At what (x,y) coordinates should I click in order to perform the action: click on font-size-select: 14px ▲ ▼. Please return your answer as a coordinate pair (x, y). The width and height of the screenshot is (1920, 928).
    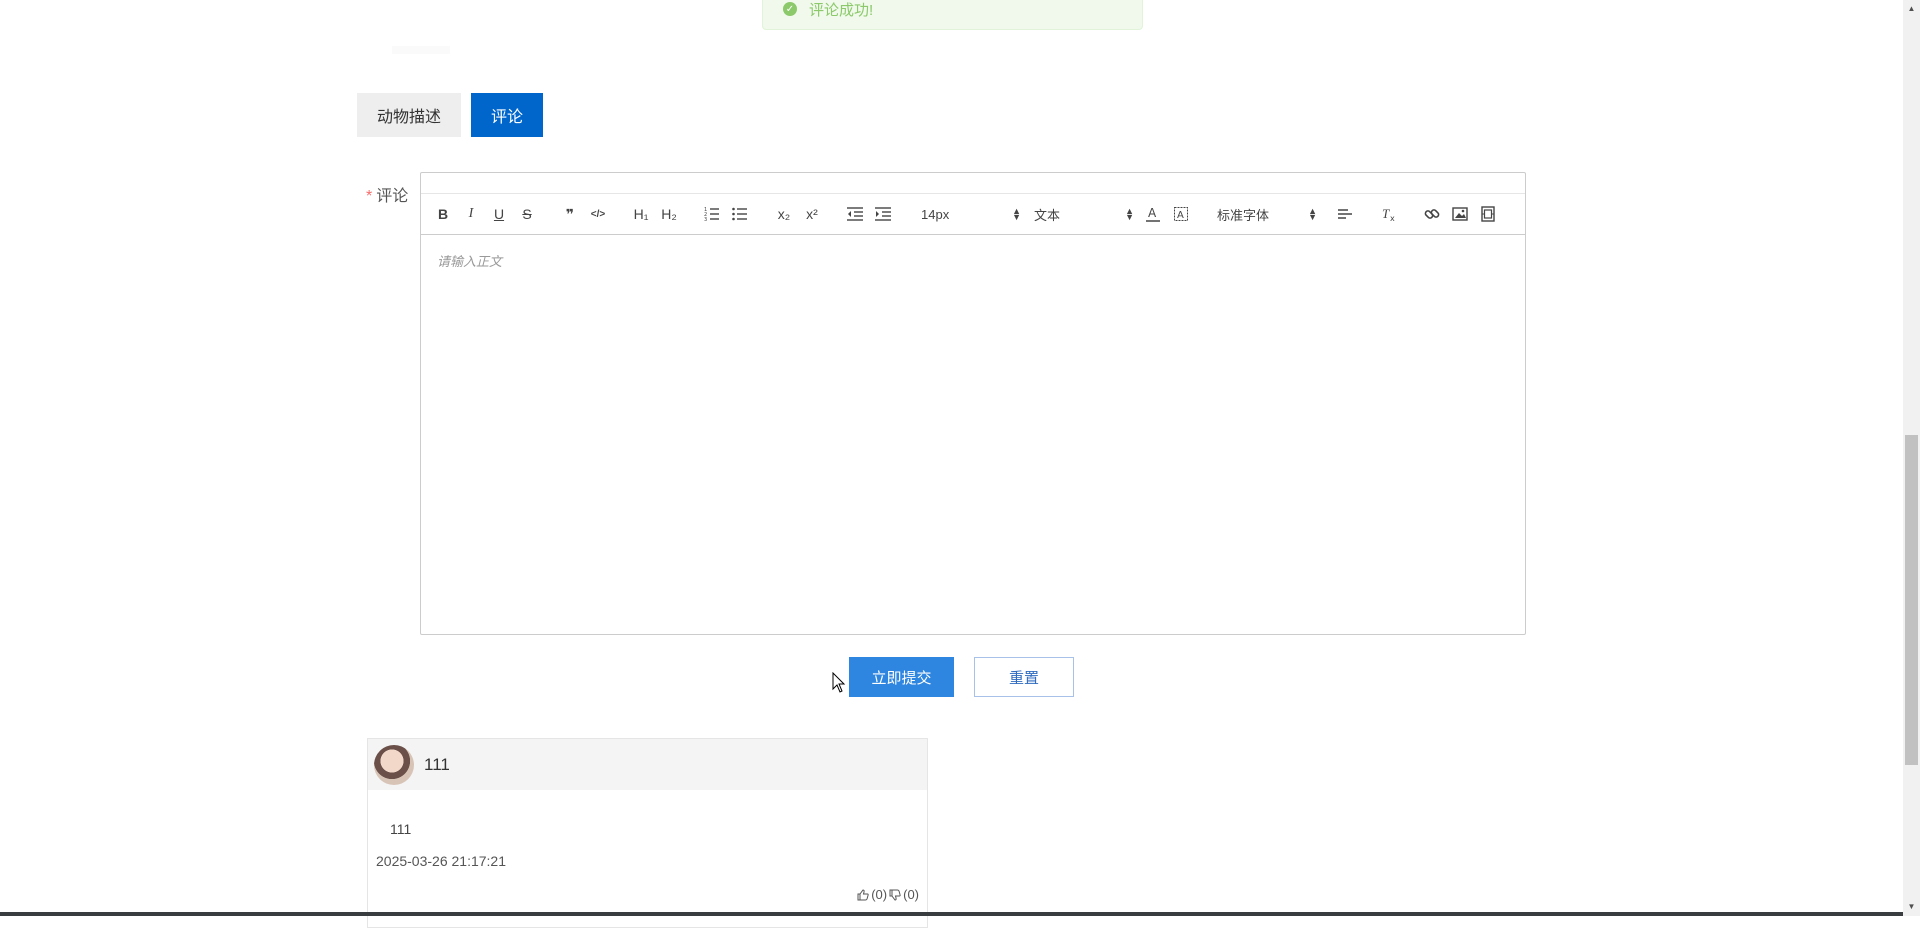
    Looking at the image, I should click on (971, 214).